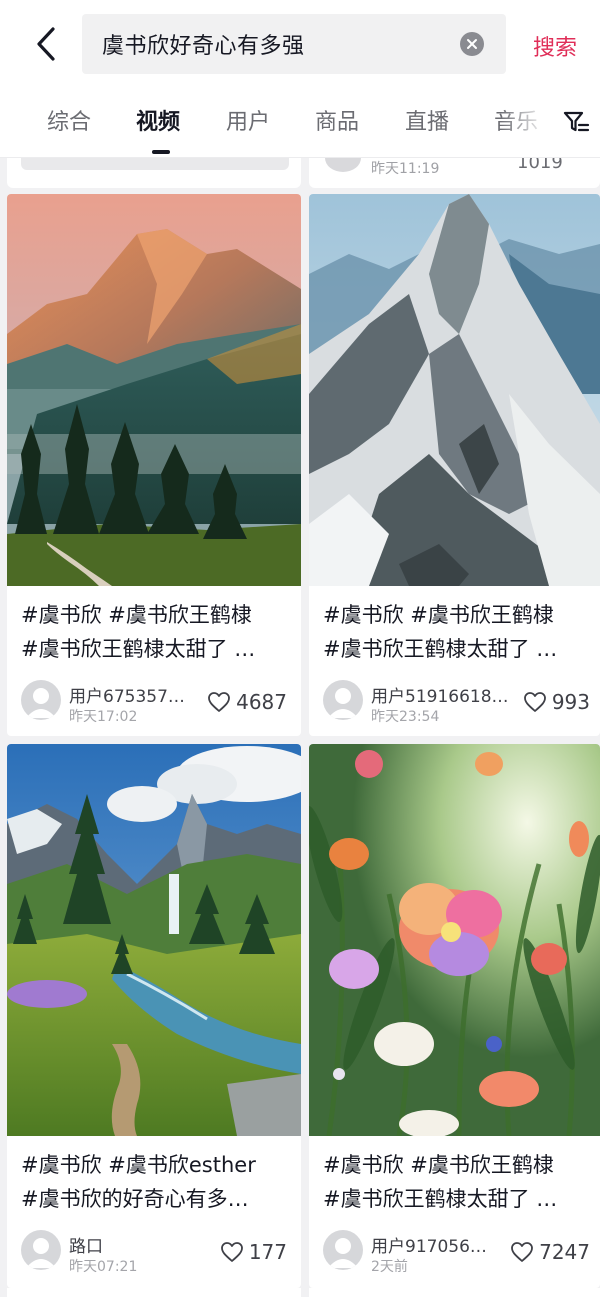  I want to click on clear-search-button, so click(472, 44).